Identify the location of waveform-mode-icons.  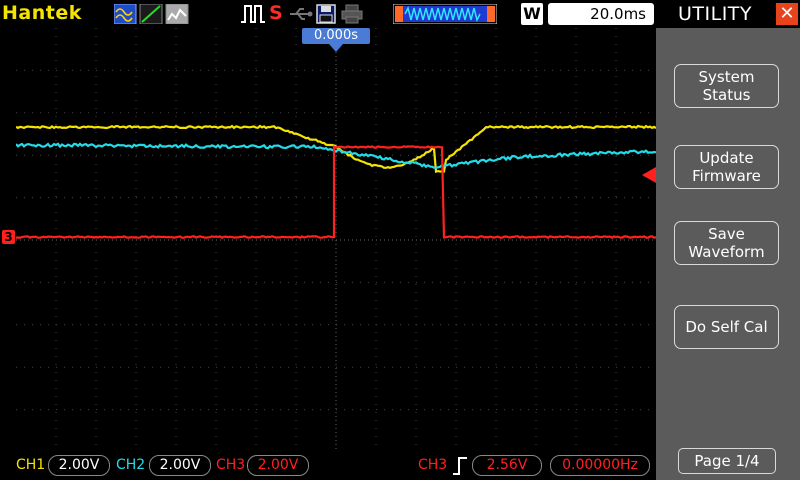
(152, 14).